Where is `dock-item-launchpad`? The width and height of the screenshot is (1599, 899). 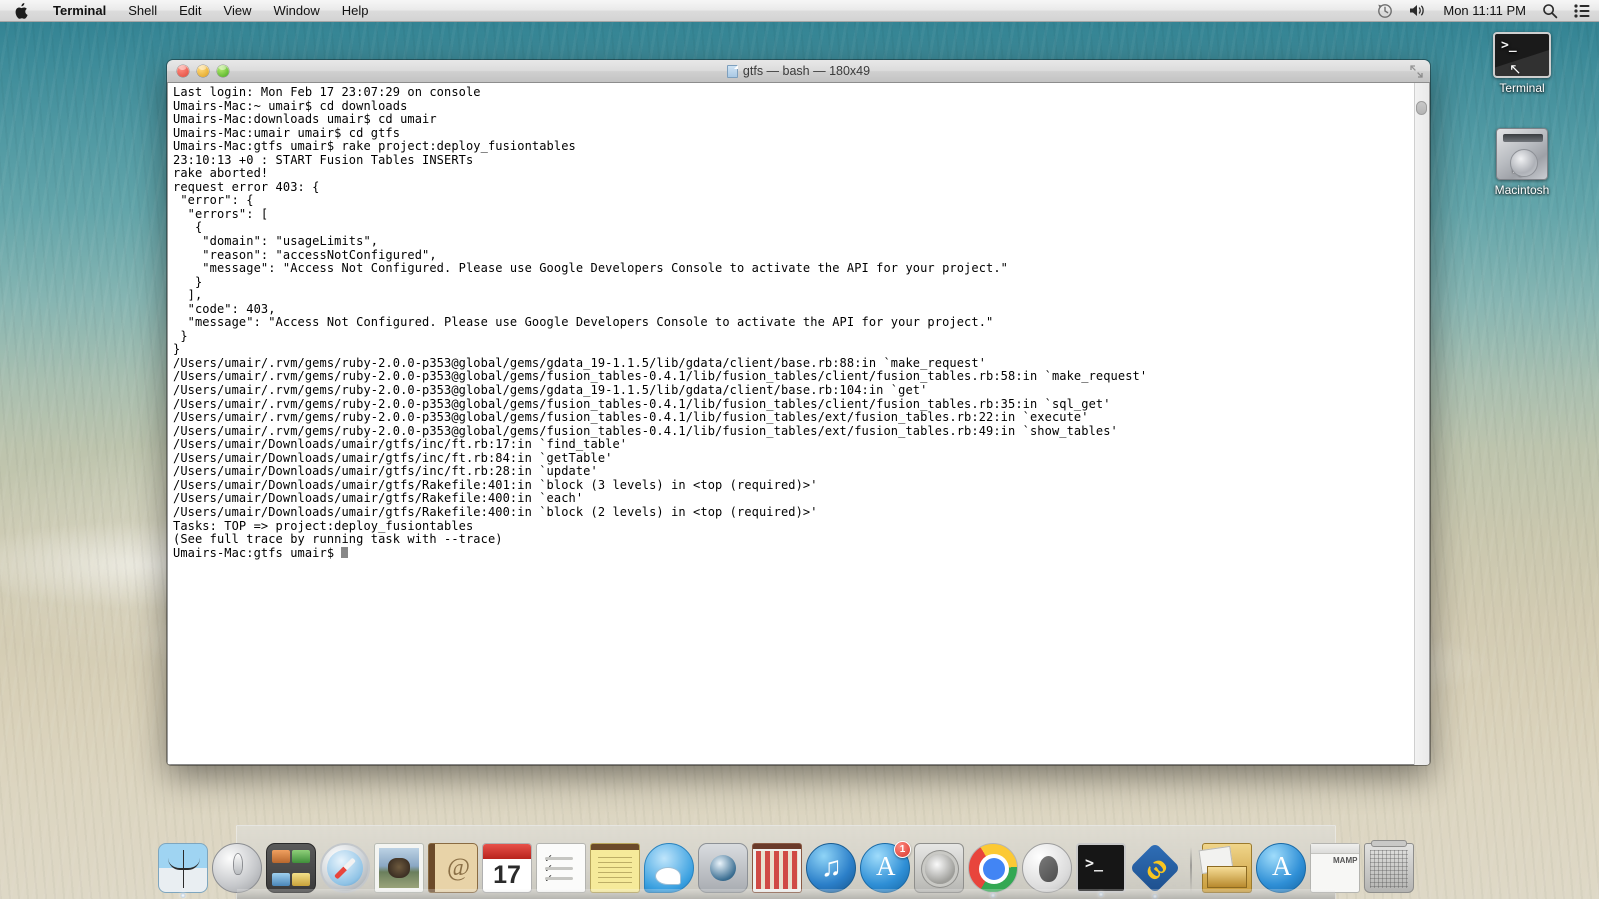
dock-item-launchpad is located at coordinates (237, 868).